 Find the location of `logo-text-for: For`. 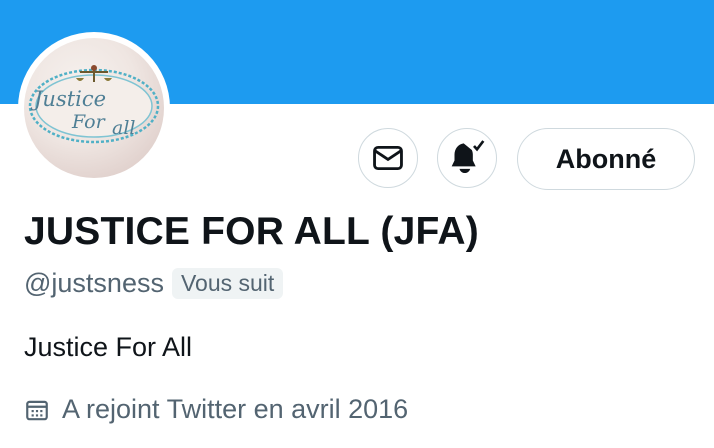

logo-text-for: For is located at coordinates (89, 122).